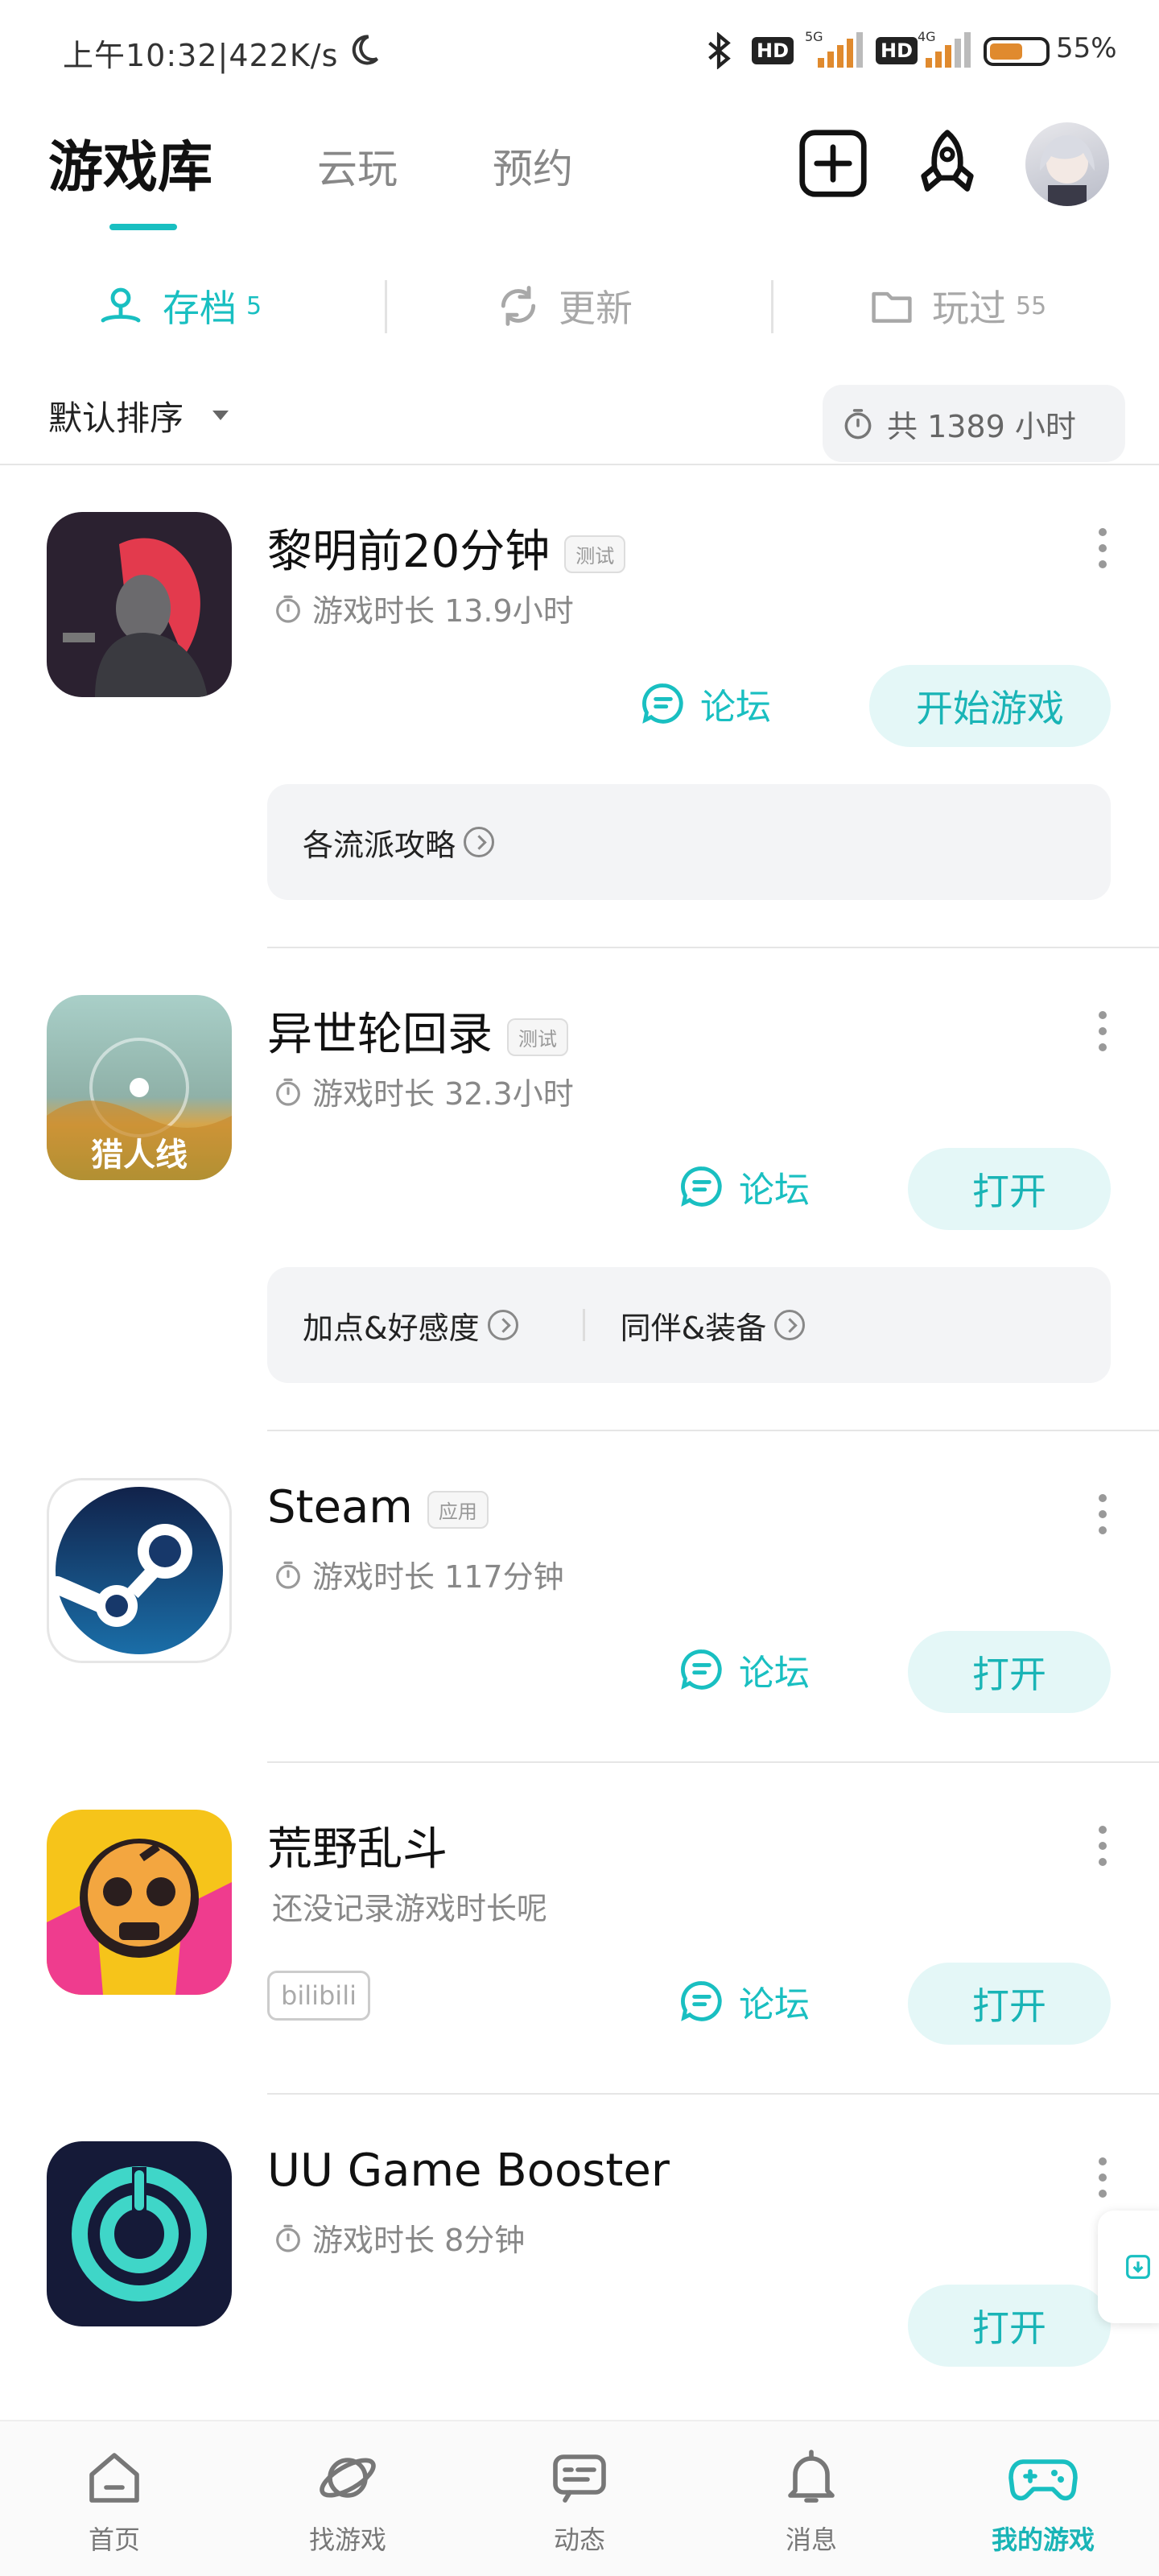 The width and height of the screenshot is (1159, 2576). I want to click on segment-played-label: 玩过, so click(969, 308).